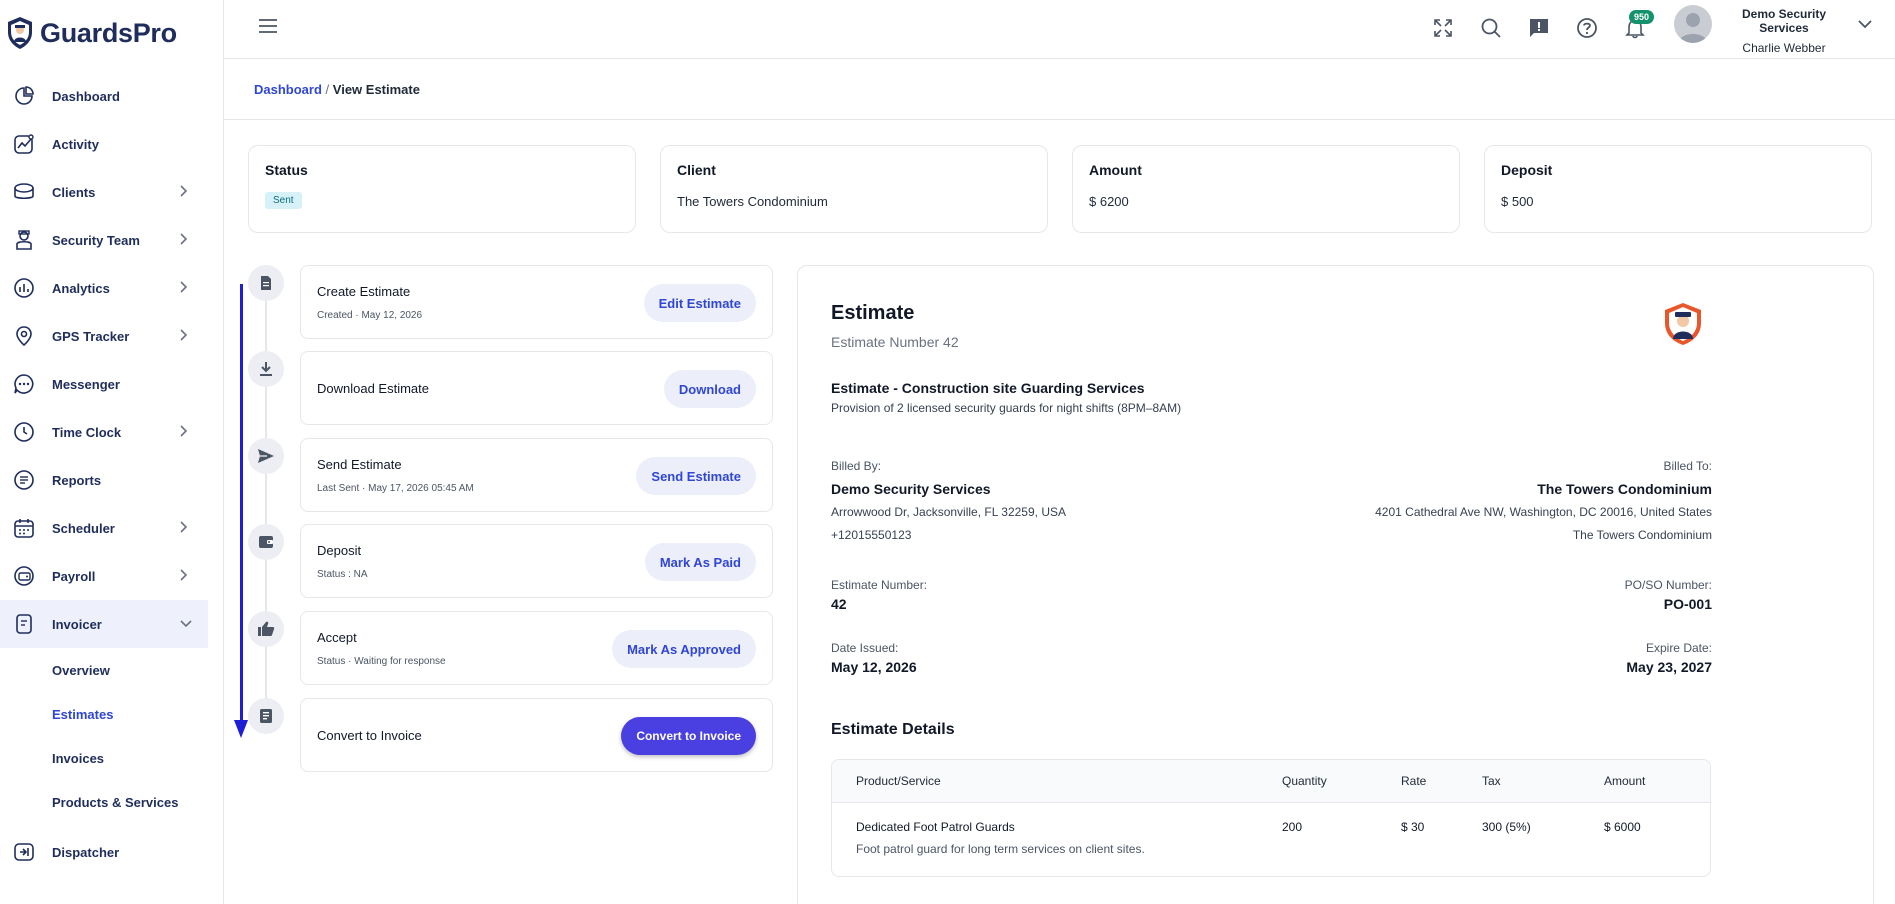 This screenshot has height=904, width=1895. I want to click on table-header: Product/Service Quantity Rate Tax Amount, so click(1271, 781).